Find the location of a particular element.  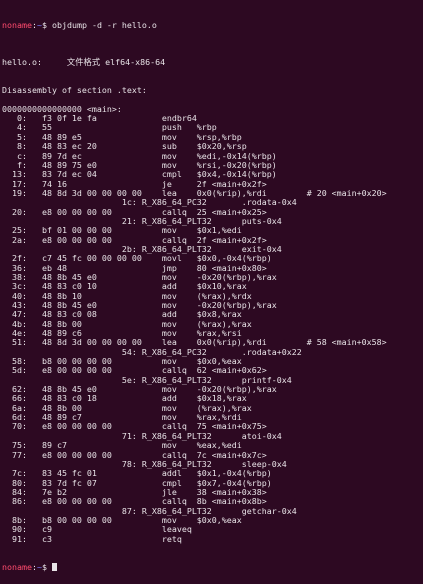

active-prompt-line: noname:~$ is located at coordinates (212, 566).